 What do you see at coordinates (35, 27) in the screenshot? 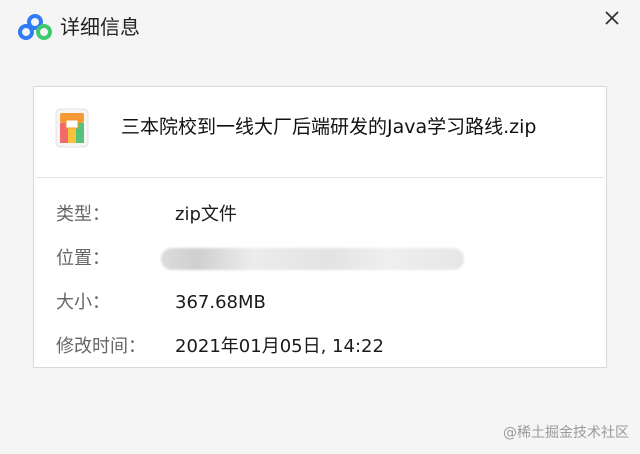
I see `cloud-logo-icon` at bounding box center [35, 27].